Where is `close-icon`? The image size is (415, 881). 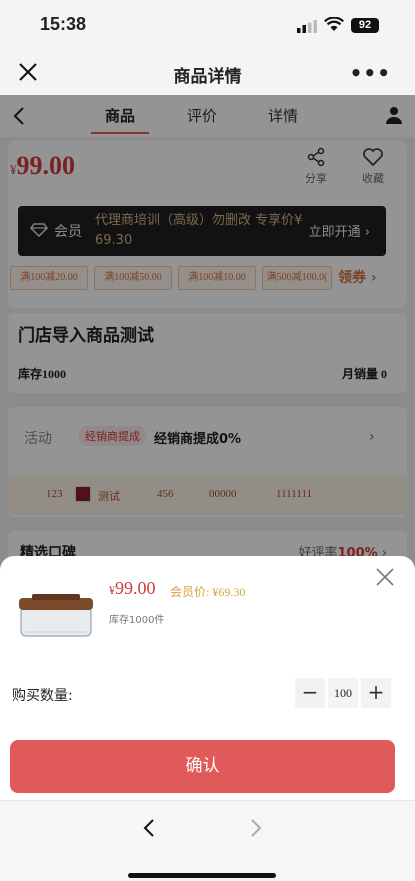
close-icon is located at coordinates (385, 577).